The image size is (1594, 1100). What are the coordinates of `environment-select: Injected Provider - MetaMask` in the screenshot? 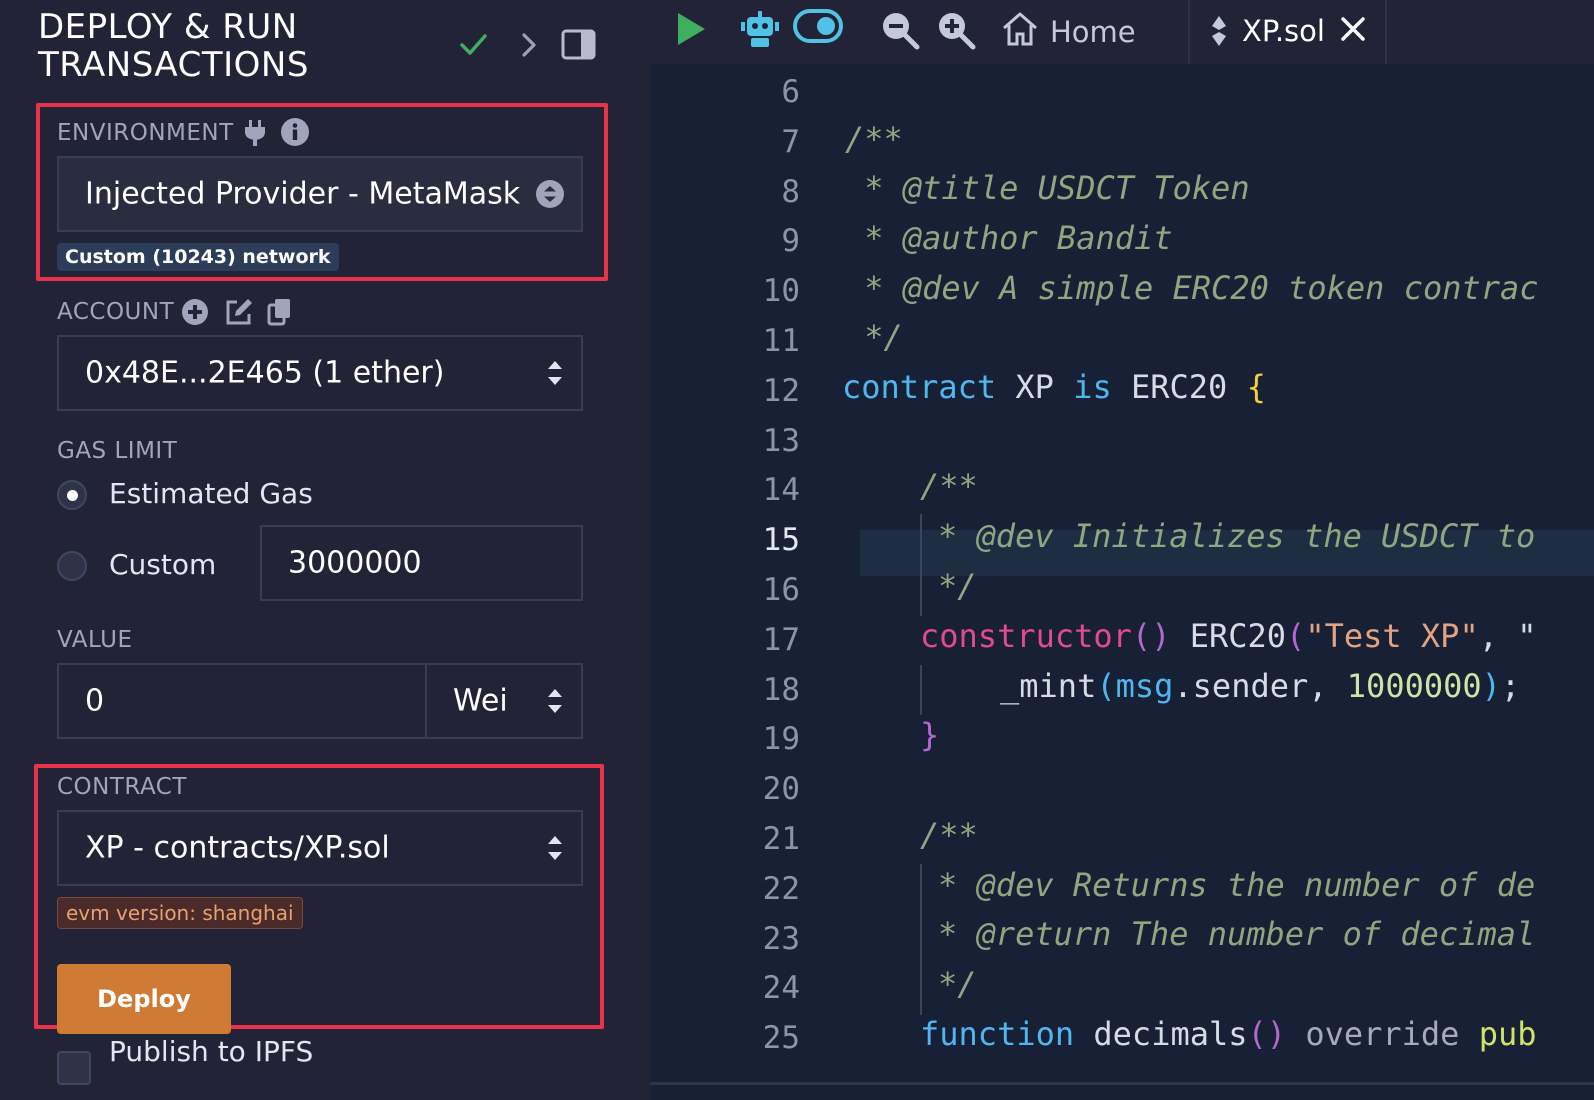 It's located at (320, 194).